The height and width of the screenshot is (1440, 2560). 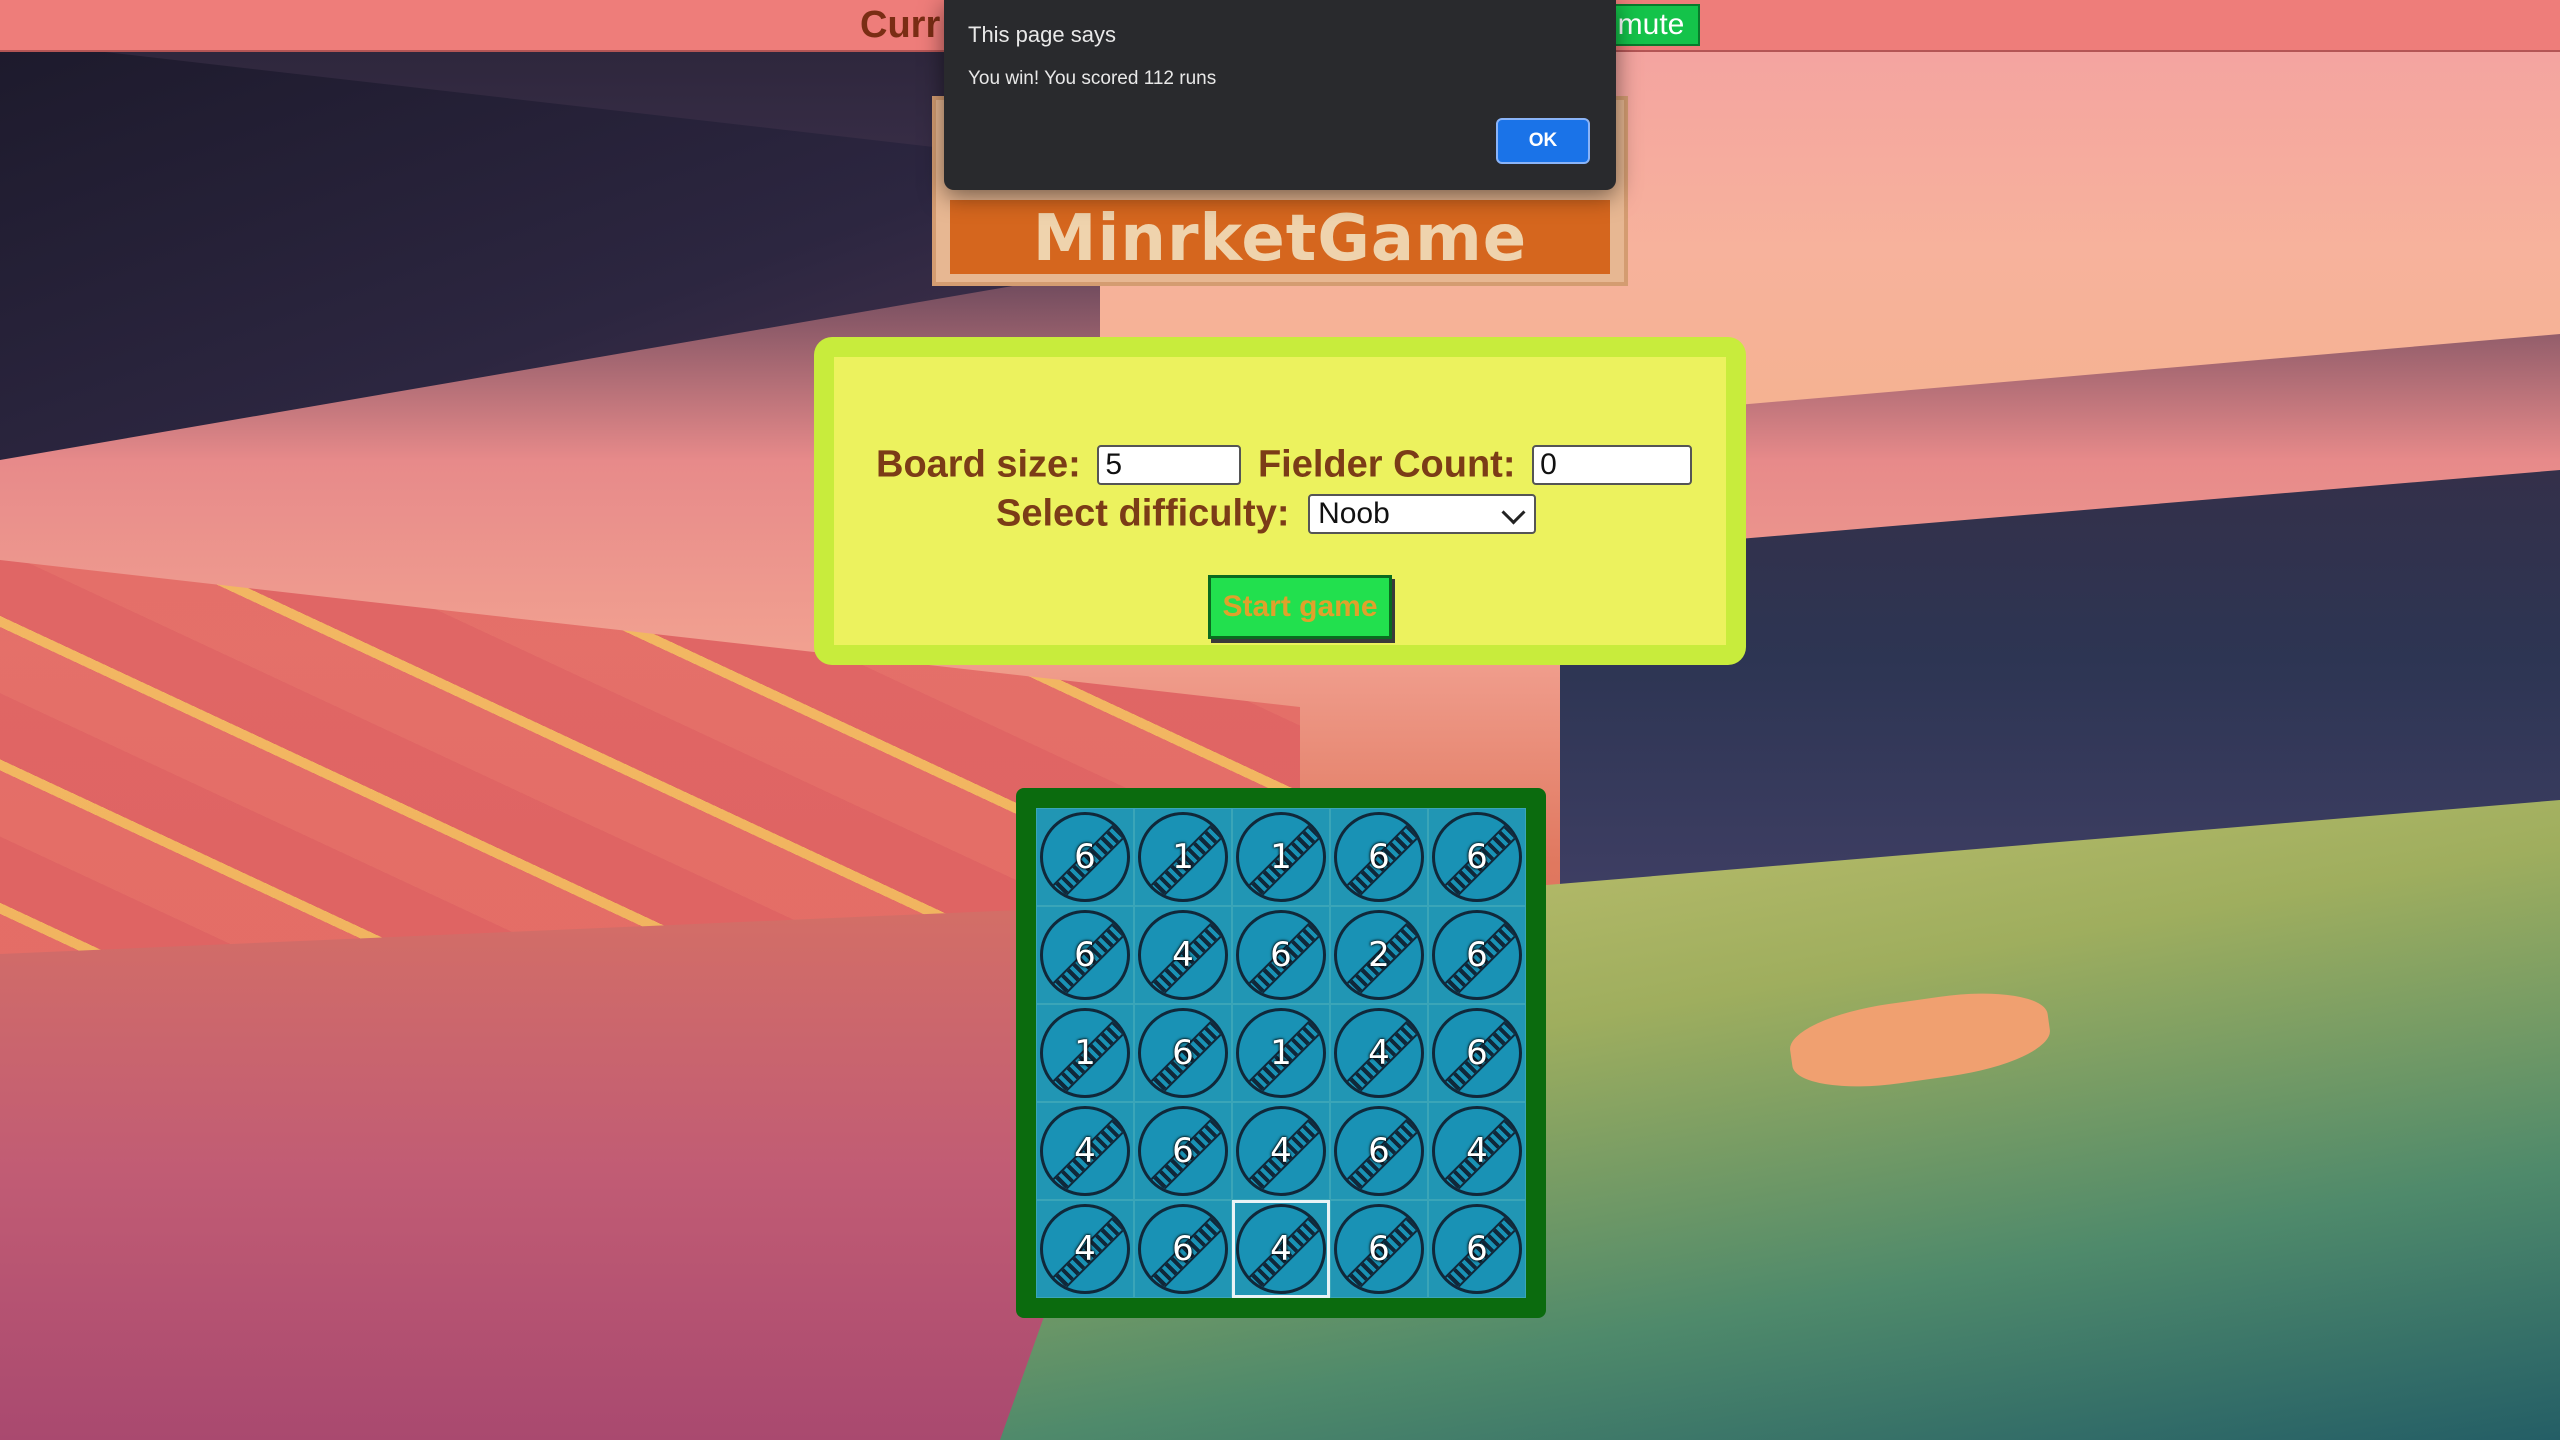 I want to click on dialog-message: You win! You scored 112 runs, so click(x=1092, y=78).